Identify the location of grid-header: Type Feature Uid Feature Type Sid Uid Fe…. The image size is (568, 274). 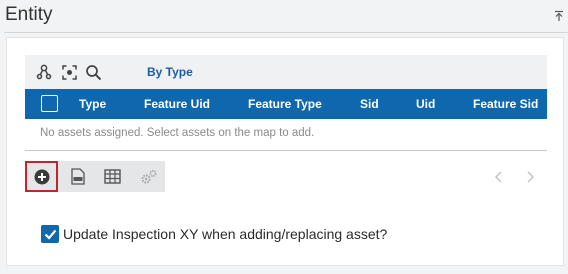
(286, 104).